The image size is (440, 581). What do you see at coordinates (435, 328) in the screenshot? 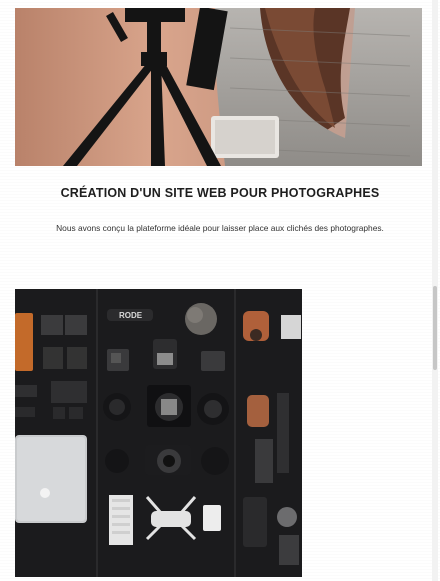
I see `scrollbar-thumb` at bounding box center [435, 328].